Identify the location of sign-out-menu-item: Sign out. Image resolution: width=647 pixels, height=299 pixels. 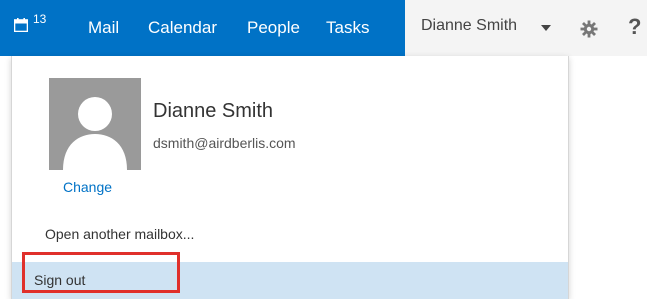
(290, 280).